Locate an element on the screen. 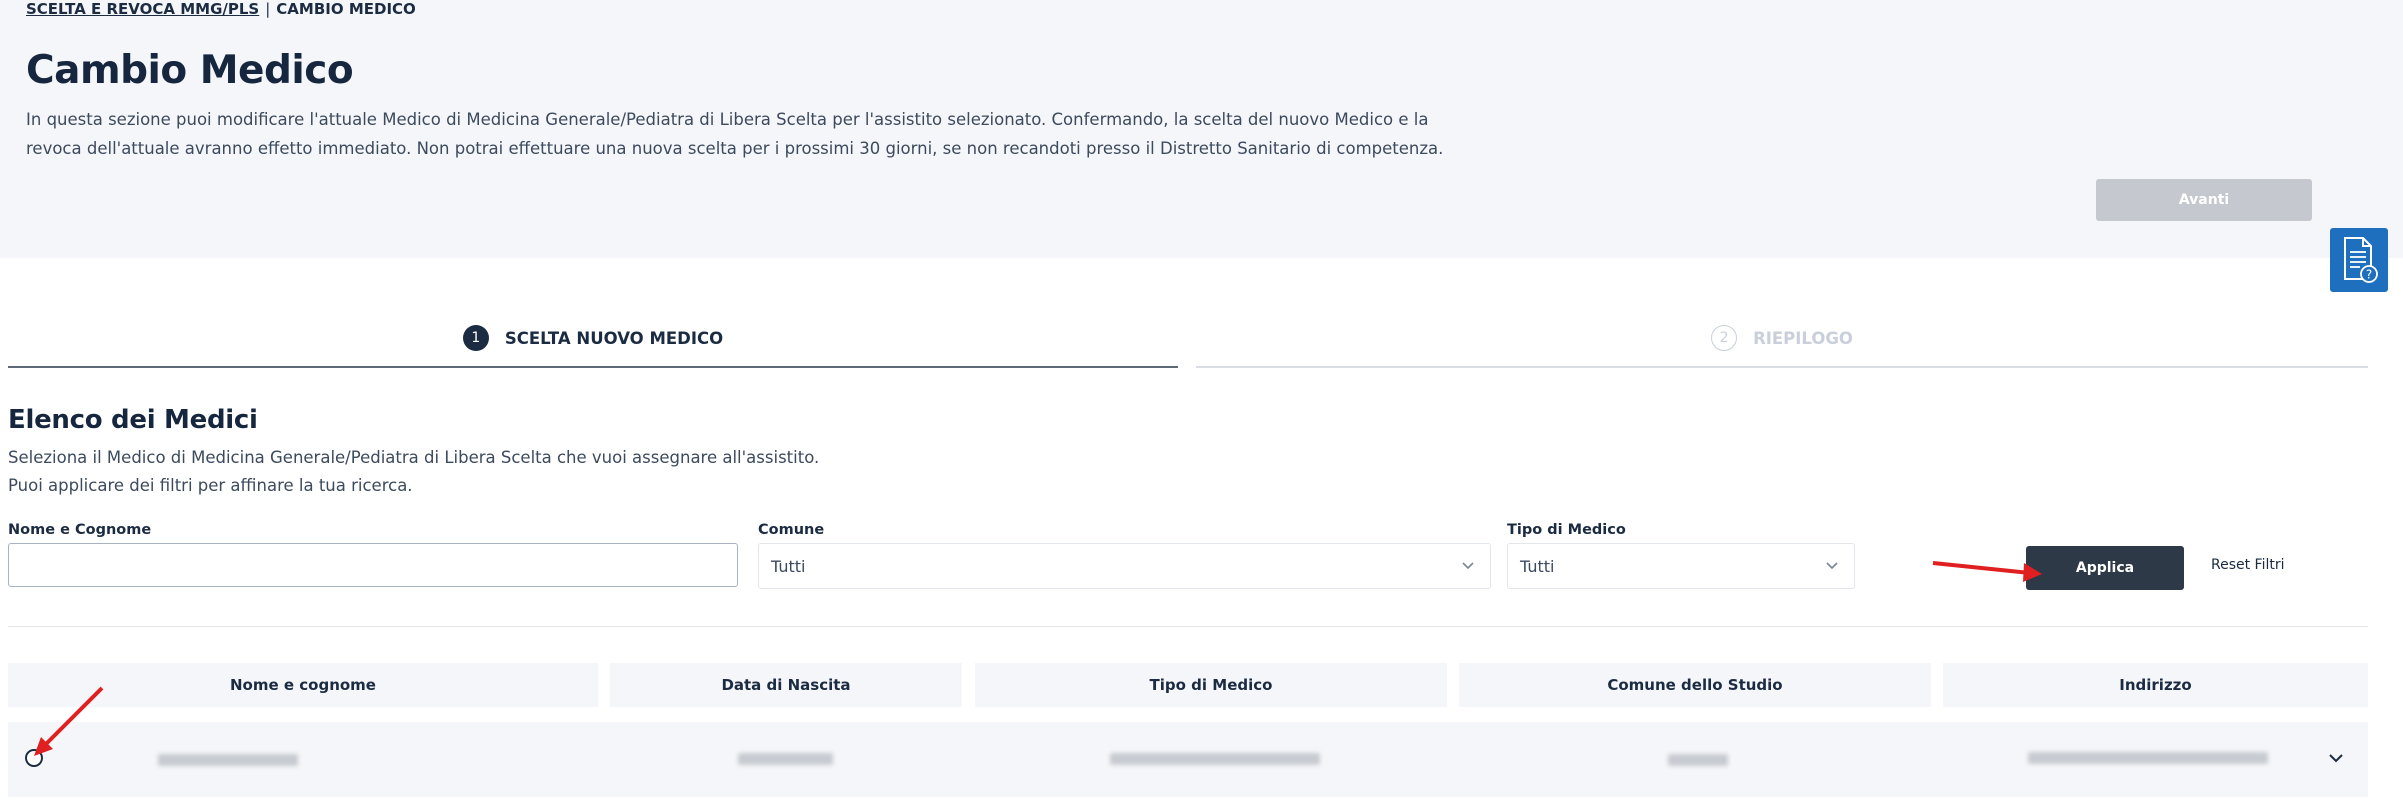  step-label-1: SCELTA NUOVO MEDICO is located at coordinates (614, 338).